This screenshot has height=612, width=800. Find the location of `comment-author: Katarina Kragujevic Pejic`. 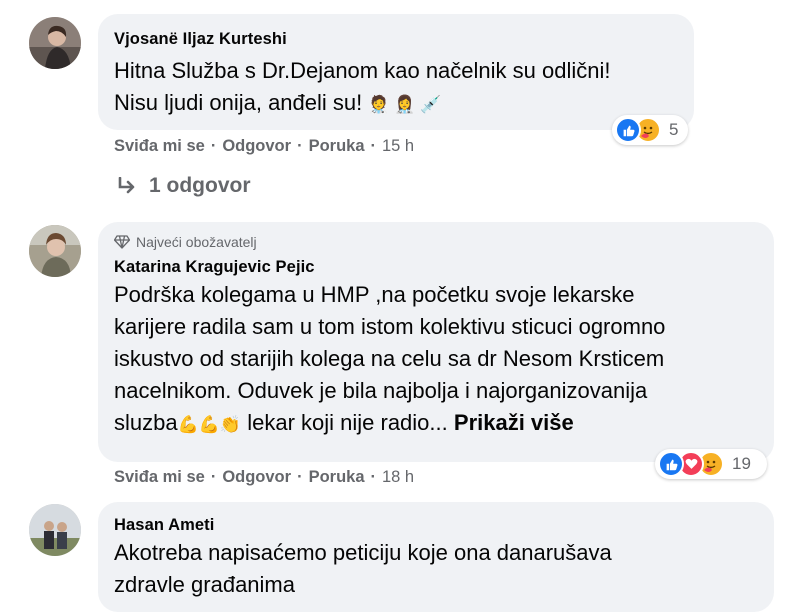

comment-author: Katarina Kragujevic Pejic is located at coordinates (436, 267).